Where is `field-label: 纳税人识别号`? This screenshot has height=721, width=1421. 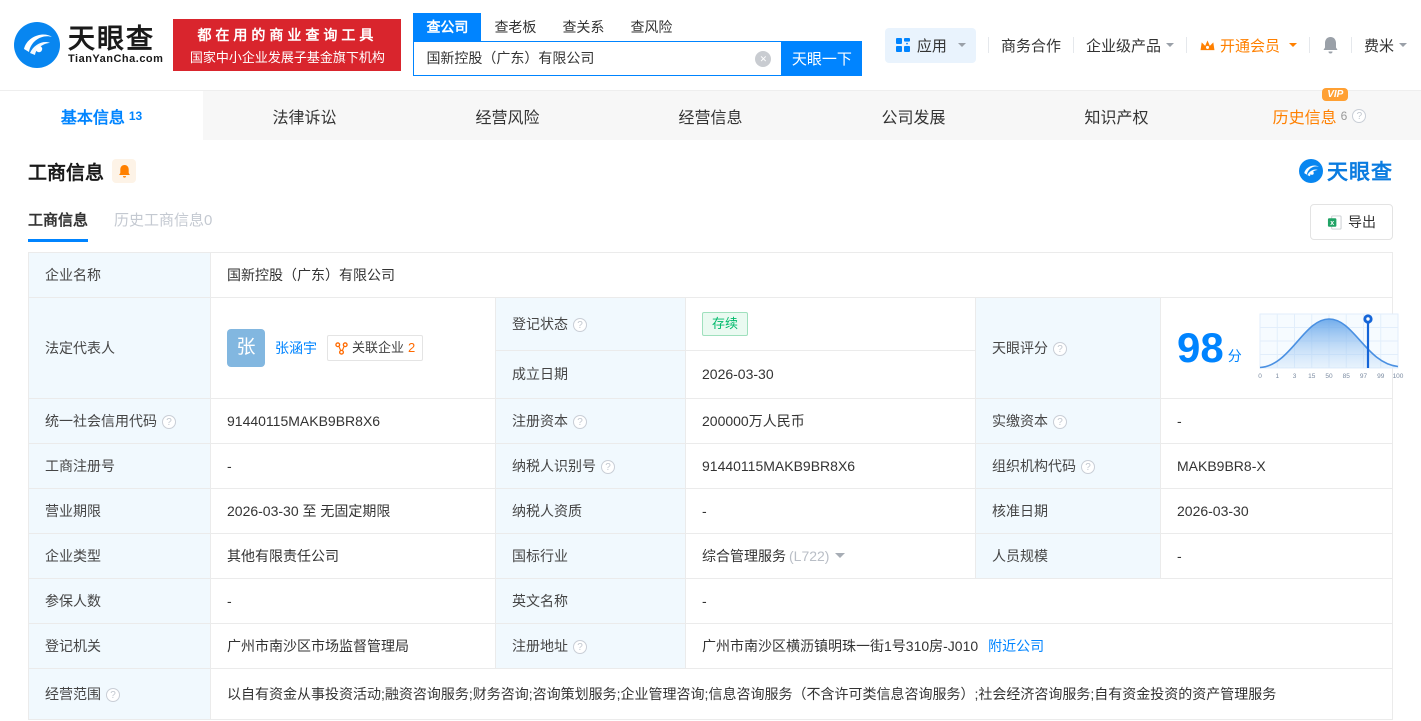
field-label: 纳税人识别号 is located at coordinates (590, 466).